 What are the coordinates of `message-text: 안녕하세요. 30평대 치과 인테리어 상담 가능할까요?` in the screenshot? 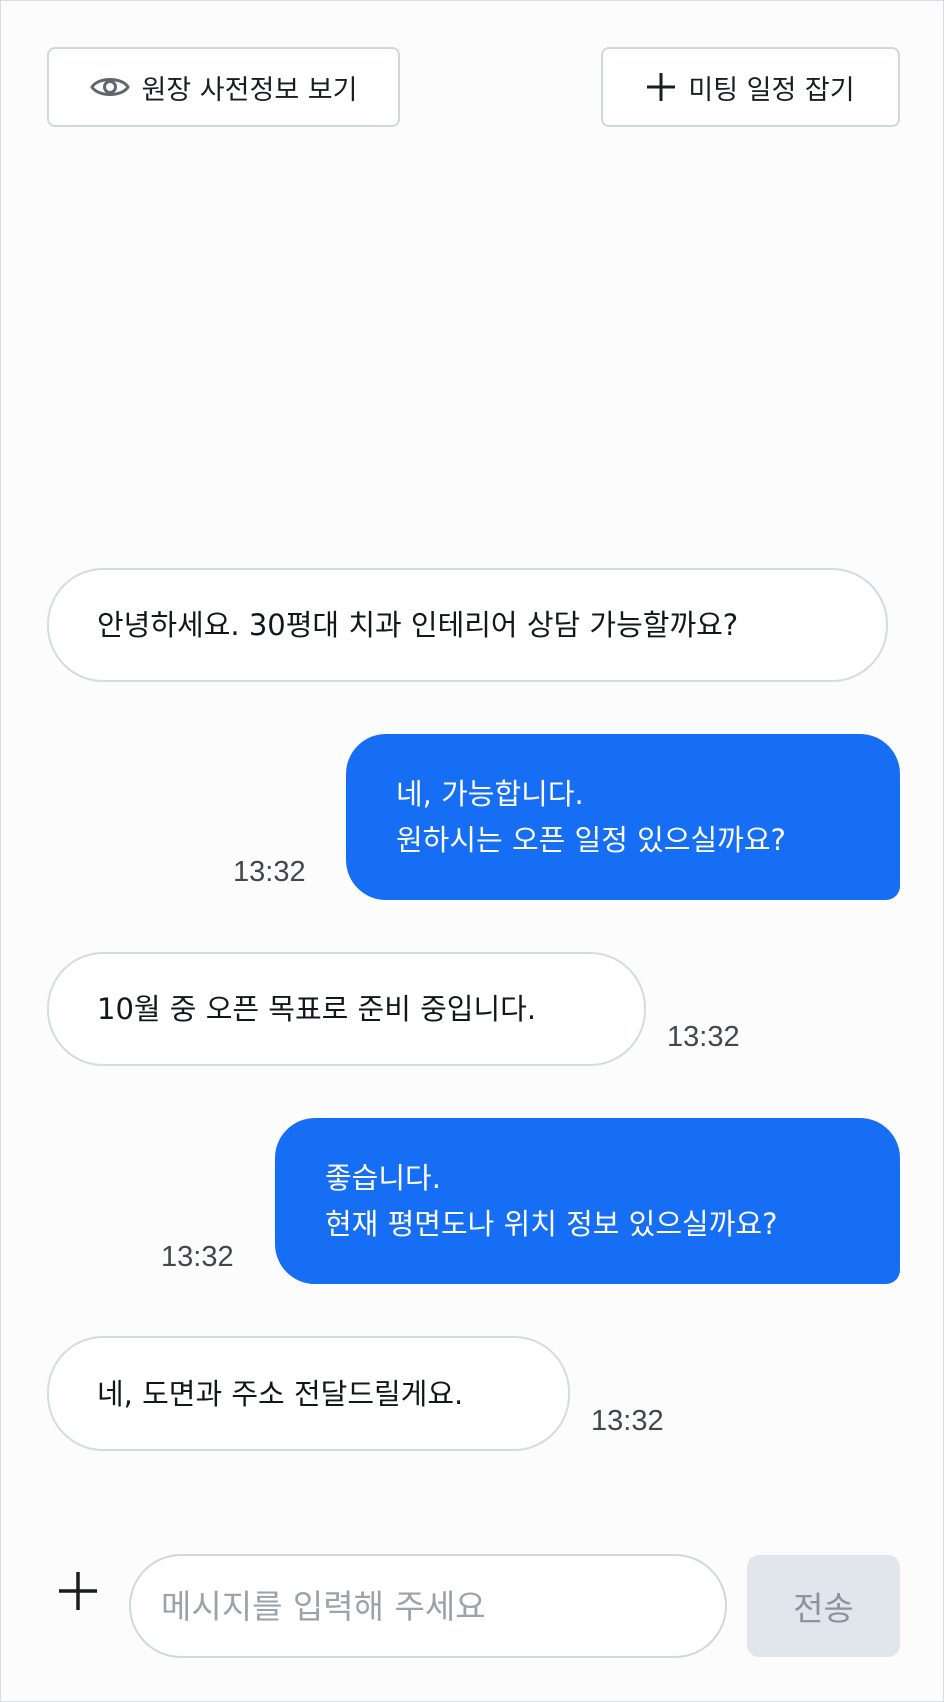 It's located at (418, 625).